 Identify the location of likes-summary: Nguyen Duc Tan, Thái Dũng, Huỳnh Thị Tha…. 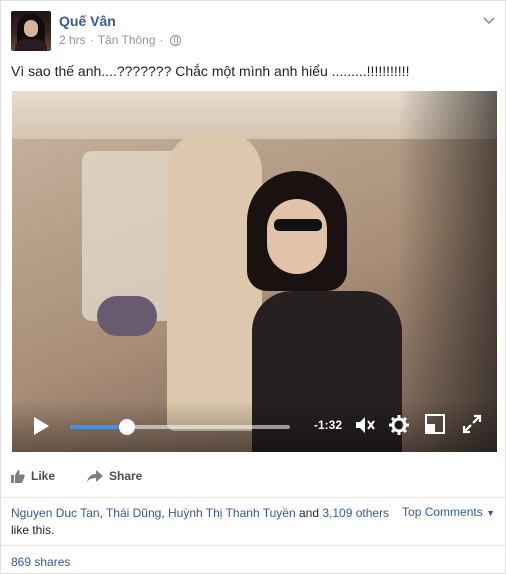
(201, 522).